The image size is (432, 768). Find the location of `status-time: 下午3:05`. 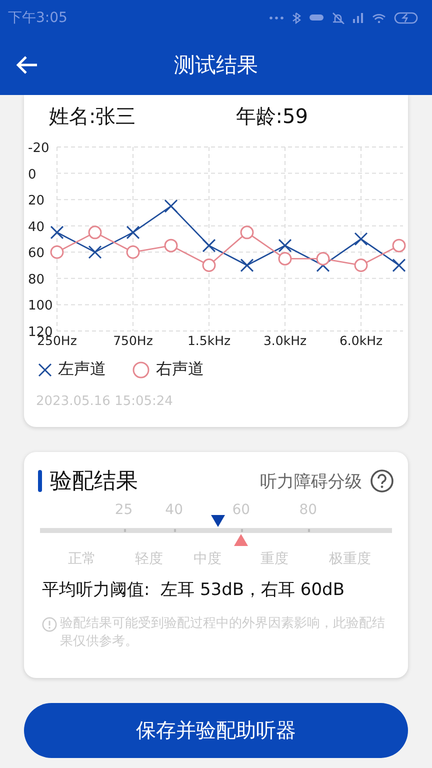

status-time: 下午3:05 is located at coordinates (38, 17).